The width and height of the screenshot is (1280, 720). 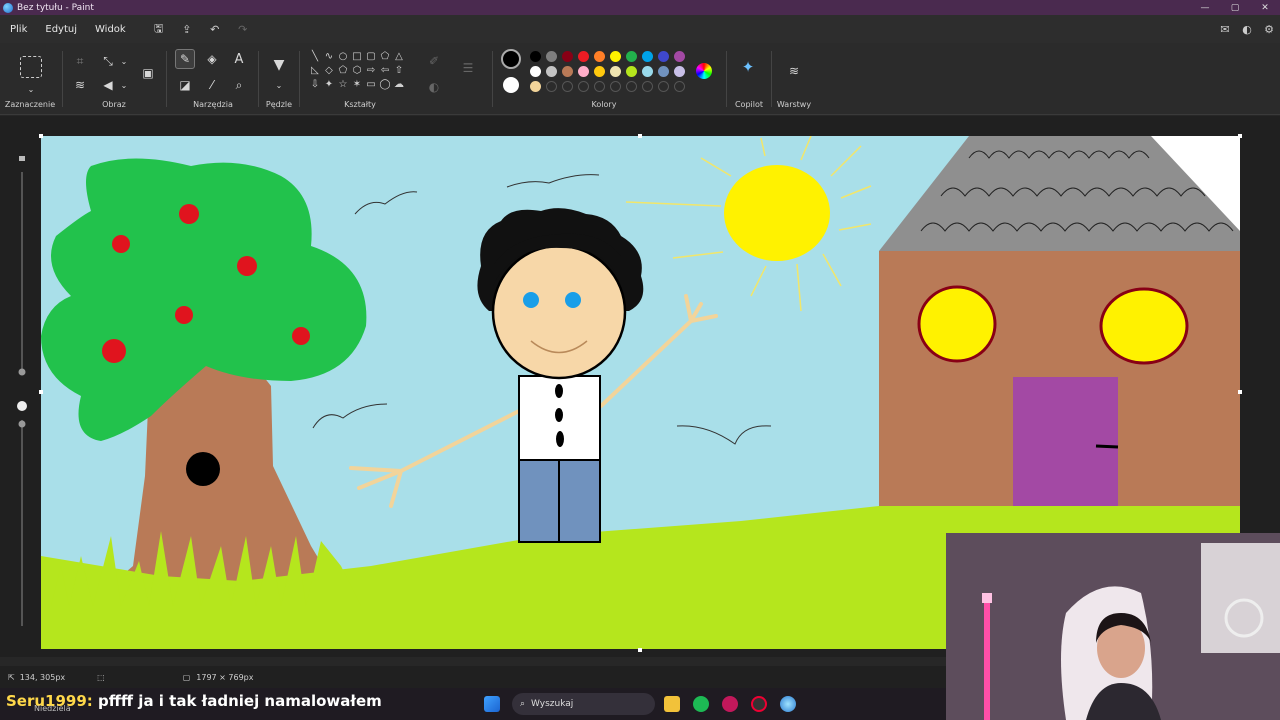 What do you see at coordinates (434, 87) in the screenshot?
I see `shape-fill-icon: ◐` at bounding box center [434, 87].